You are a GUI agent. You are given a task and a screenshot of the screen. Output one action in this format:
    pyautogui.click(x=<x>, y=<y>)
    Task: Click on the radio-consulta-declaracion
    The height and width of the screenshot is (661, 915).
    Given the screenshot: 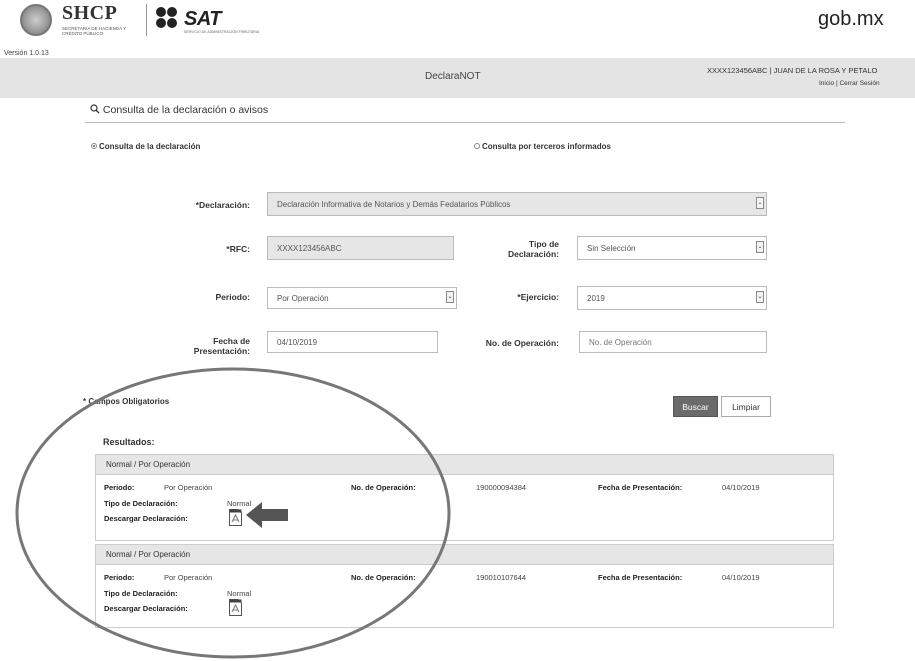 What is the action you would take?
    pyautogui.click(x=94, y=146)
    